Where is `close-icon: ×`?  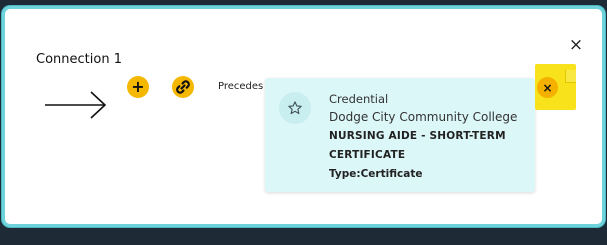
close-icon: × is located at coordinates (576, 44).